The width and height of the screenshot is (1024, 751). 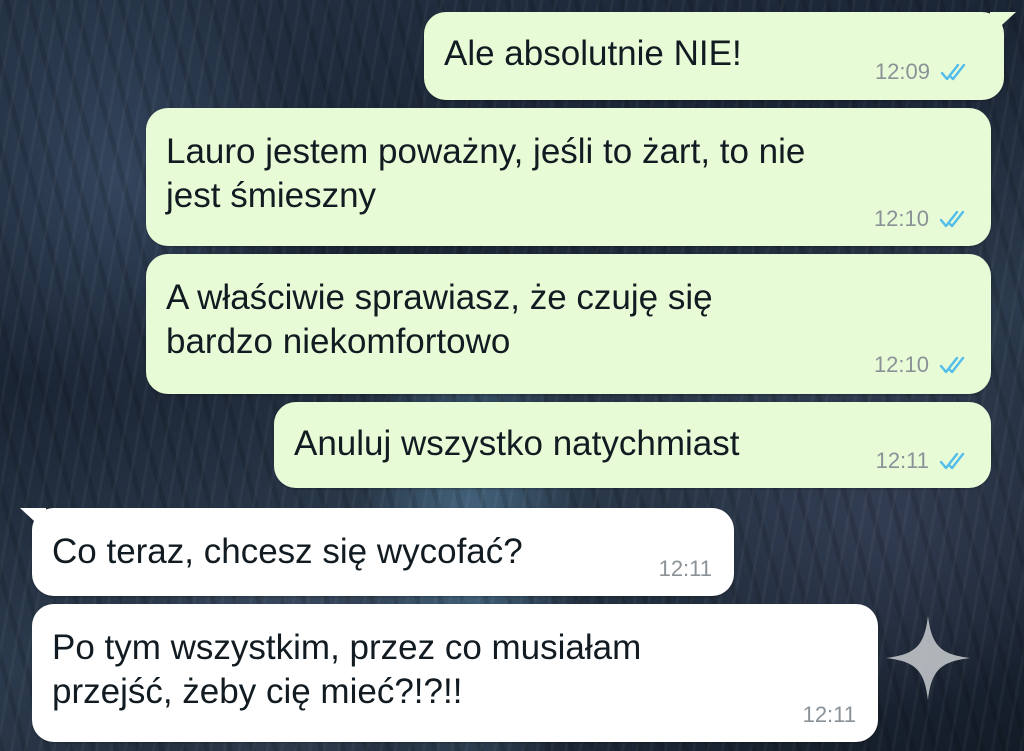 I want to click on message-meta: 12:09, so click(x=922, y=72).